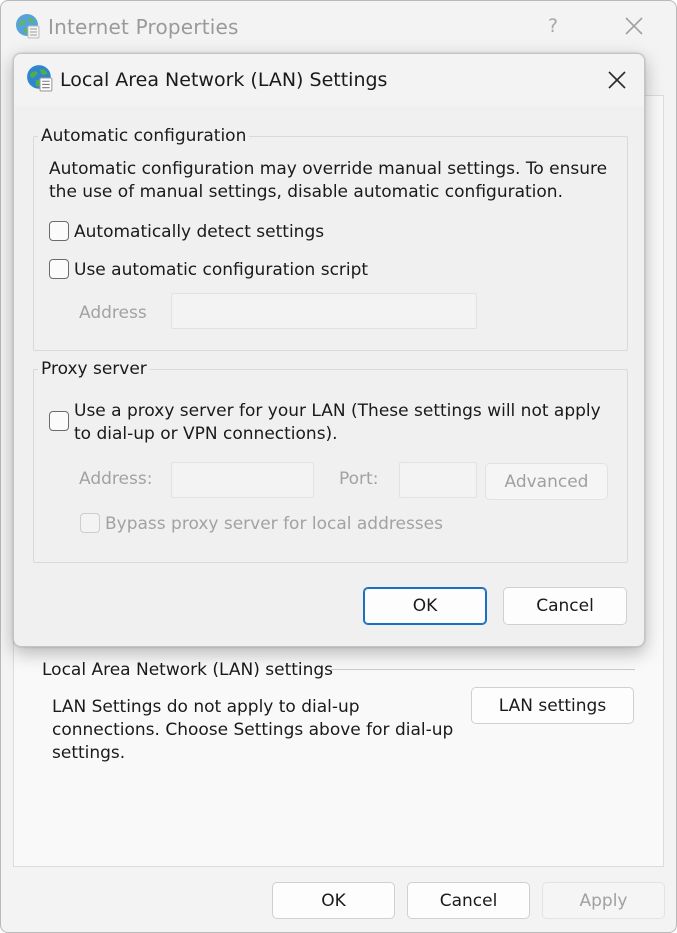 Image resolution: width=677 pixels, height=933 pixels. I want to click on ok-button: OK, so click(425, 606).